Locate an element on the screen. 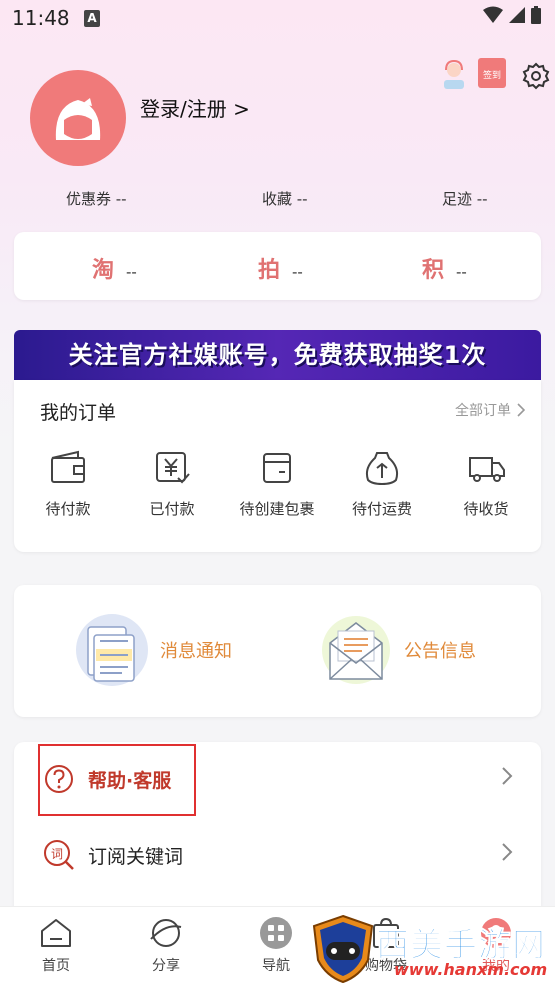 This screenshot has height=985, width=555. pai-stat: 拍 -- is located at coordinates (280, 268).